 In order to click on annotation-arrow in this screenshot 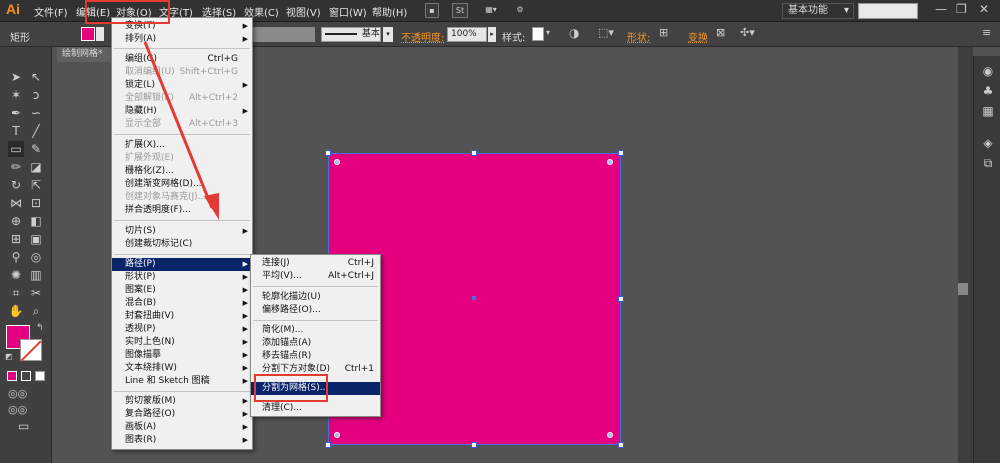, I will do `click(181, 130)`.